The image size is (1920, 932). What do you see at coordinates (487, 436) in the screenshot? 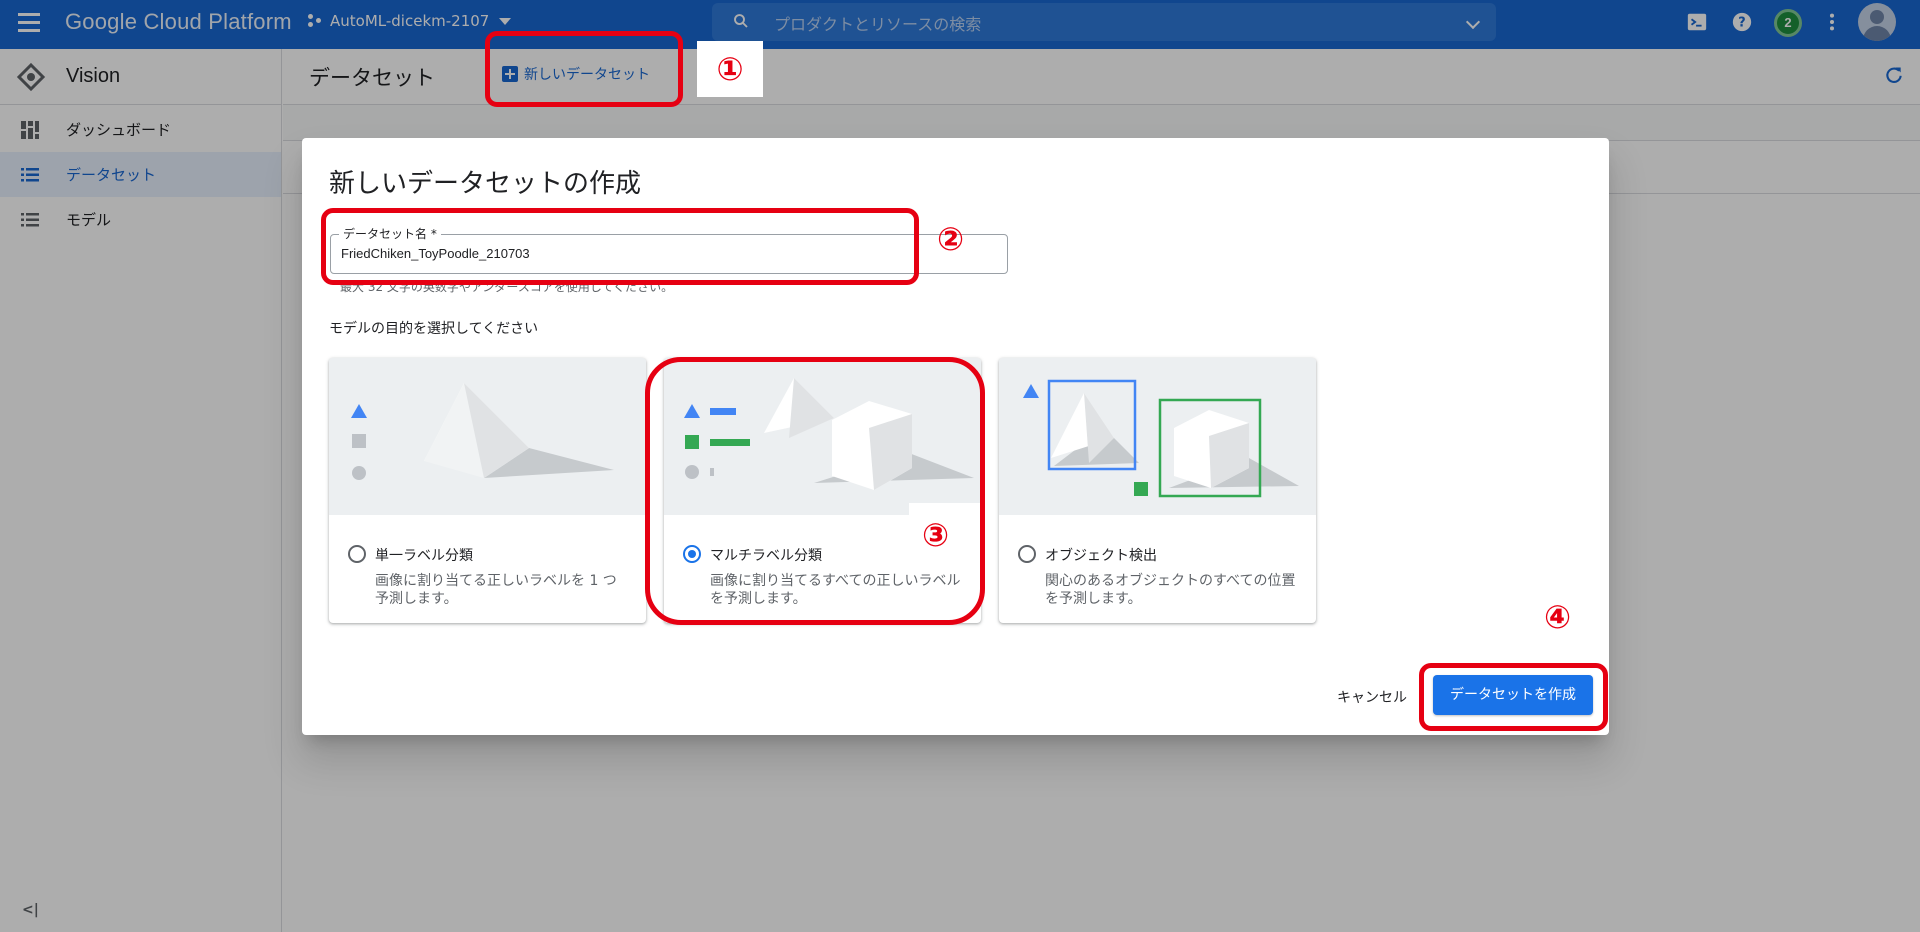
I see `single-label-illustration` at bounding box center [487, 436].